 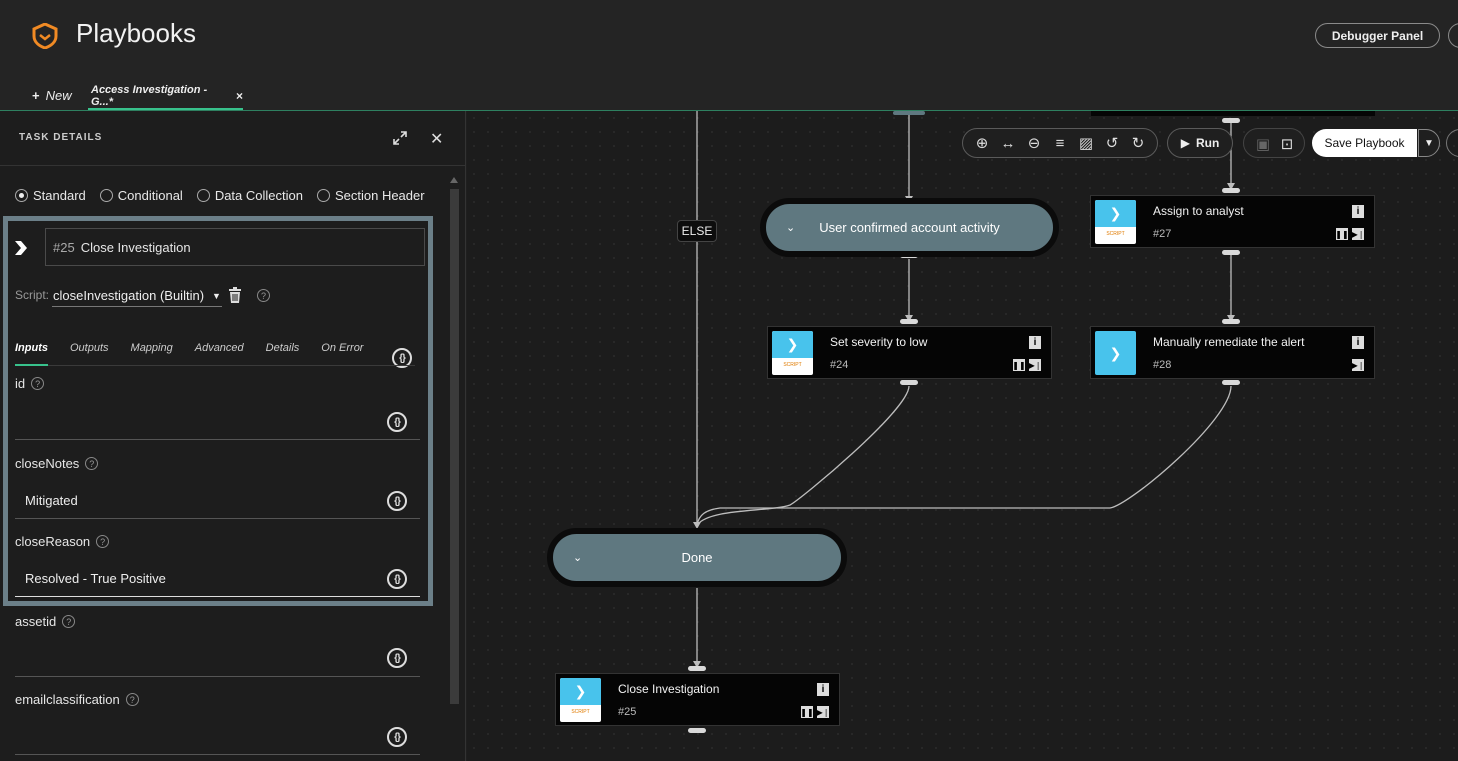 I want to click on canvas-toolbar: ⊕ ↔ ⊖ ≡ ▨ ↺ ↻, so click(x=1060, y=143).